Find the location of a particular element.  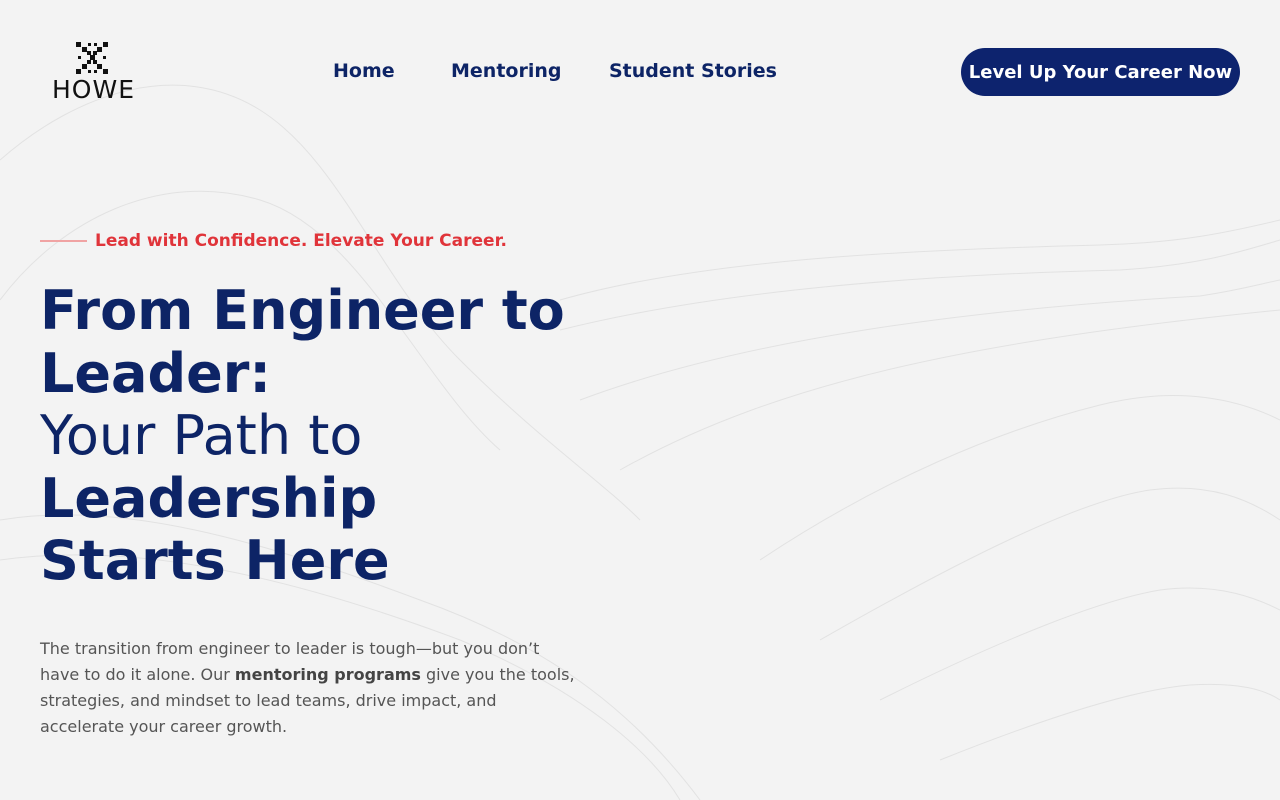

tagline-divider is located at coordinates (63, 241).